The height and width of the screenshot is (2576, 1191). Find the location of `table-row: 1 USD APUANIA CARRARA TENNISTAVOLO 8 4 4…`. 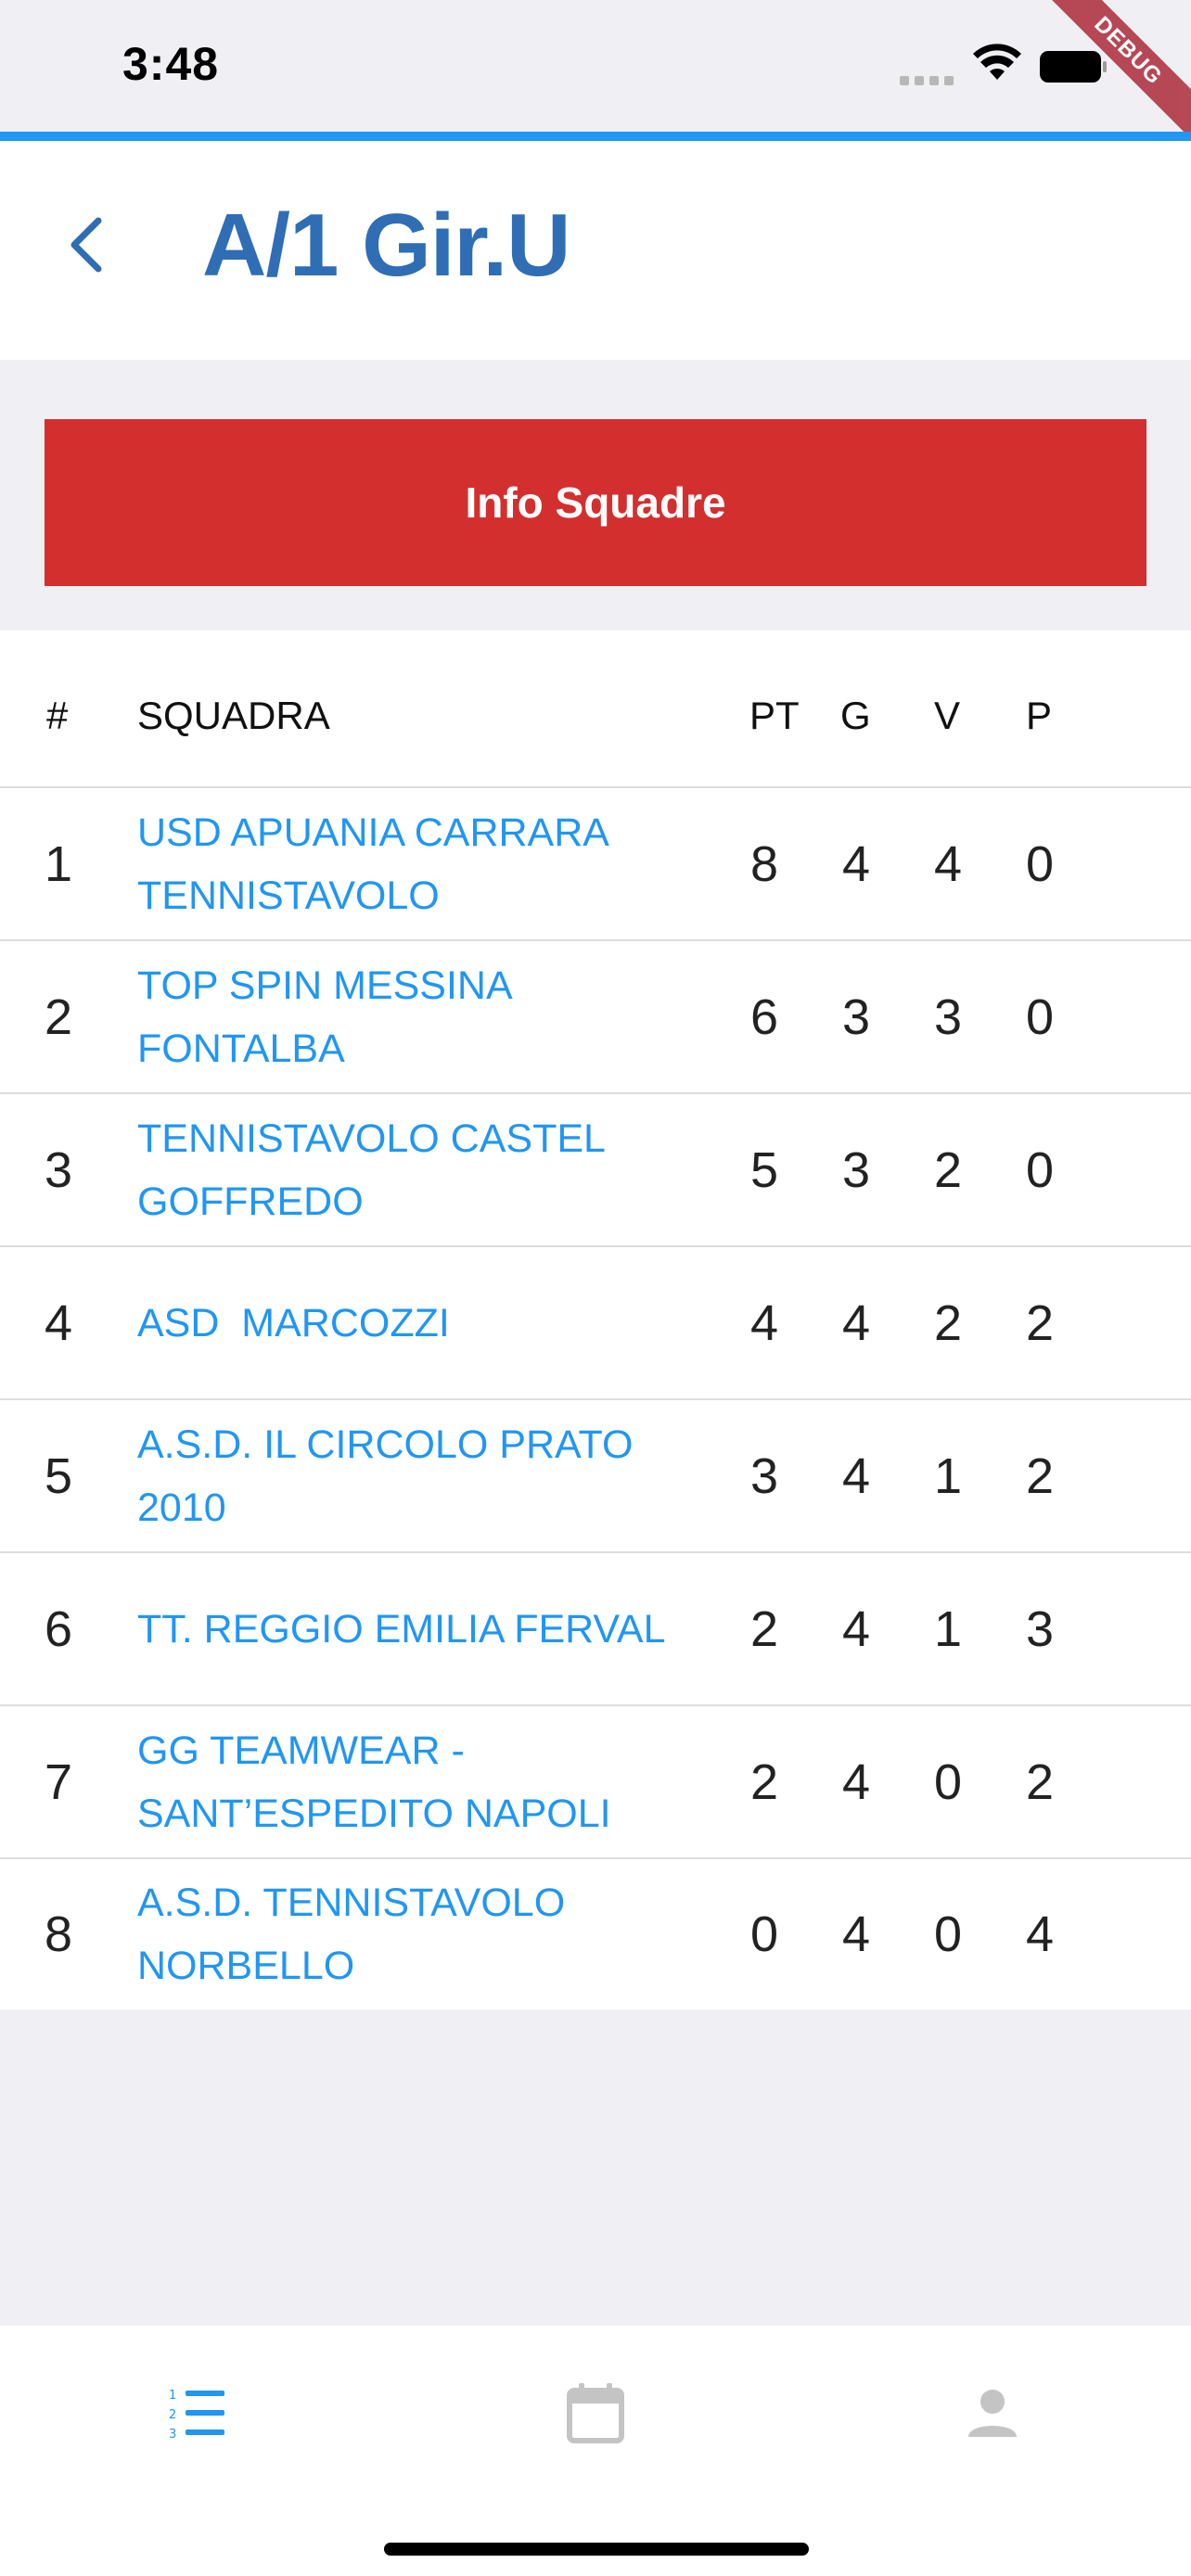

table-row: 1 USD APUANIA CARRARA TENNISTAVOLO 8 4 4… is located at coordinates (595, 864).